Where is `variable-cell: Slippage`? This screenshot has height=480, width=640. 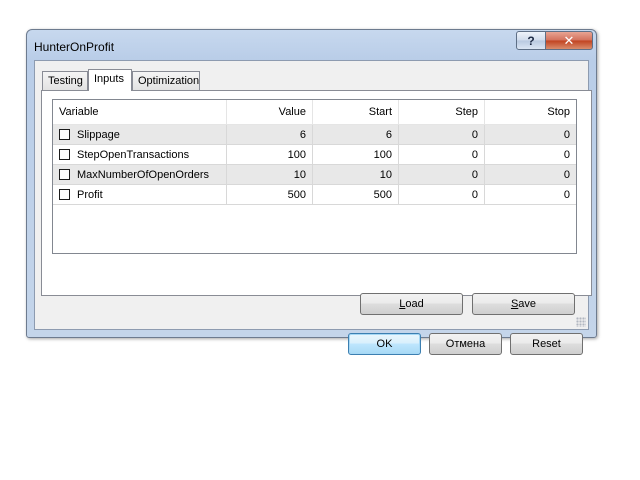
variable-cell: Slippage is located at coordinates (140, 134).